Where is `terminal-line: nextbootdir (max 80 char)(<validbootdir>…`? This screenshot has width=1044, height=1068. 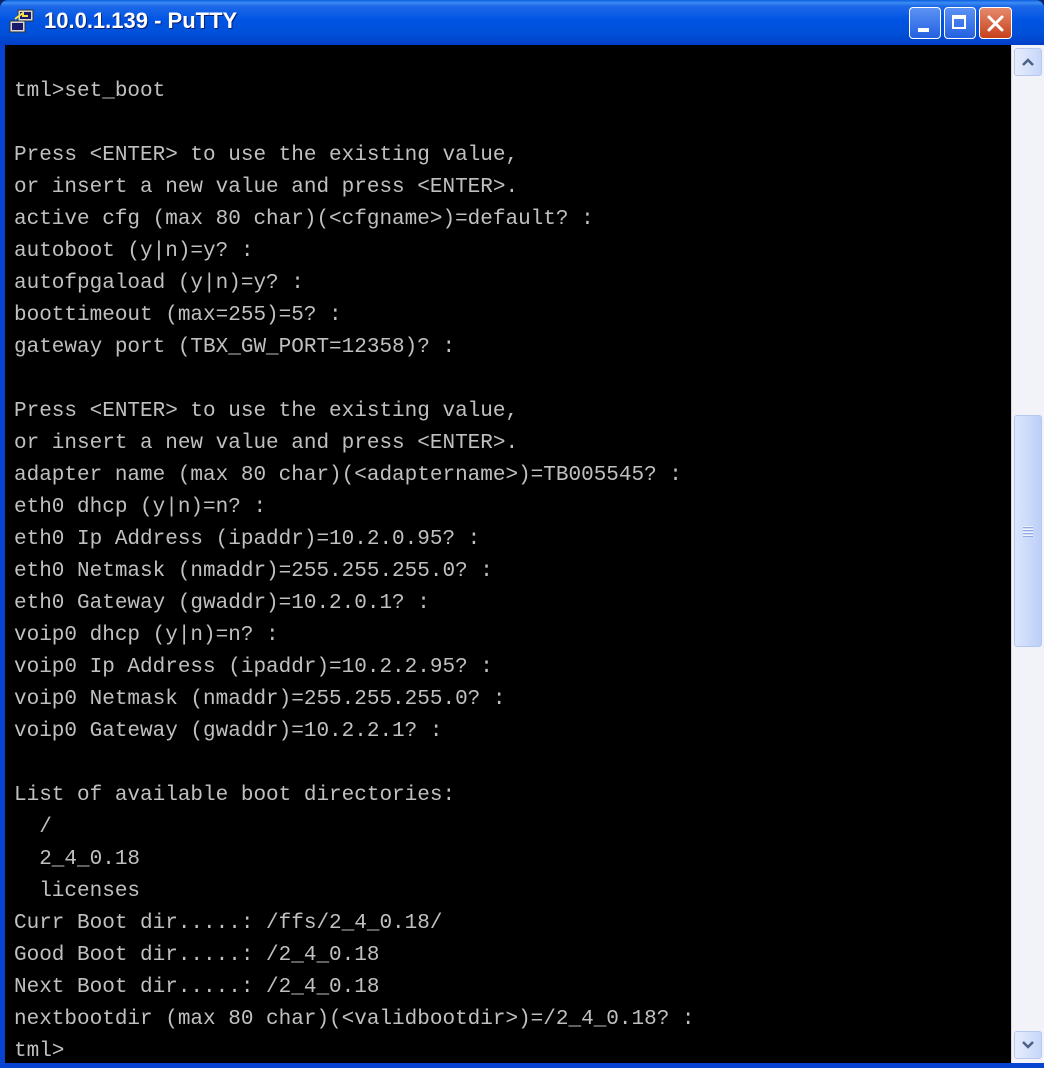 terminal-line: nextbootdir (max 80 char)(<validbootdir>… is located at coordinates (354, 1019).